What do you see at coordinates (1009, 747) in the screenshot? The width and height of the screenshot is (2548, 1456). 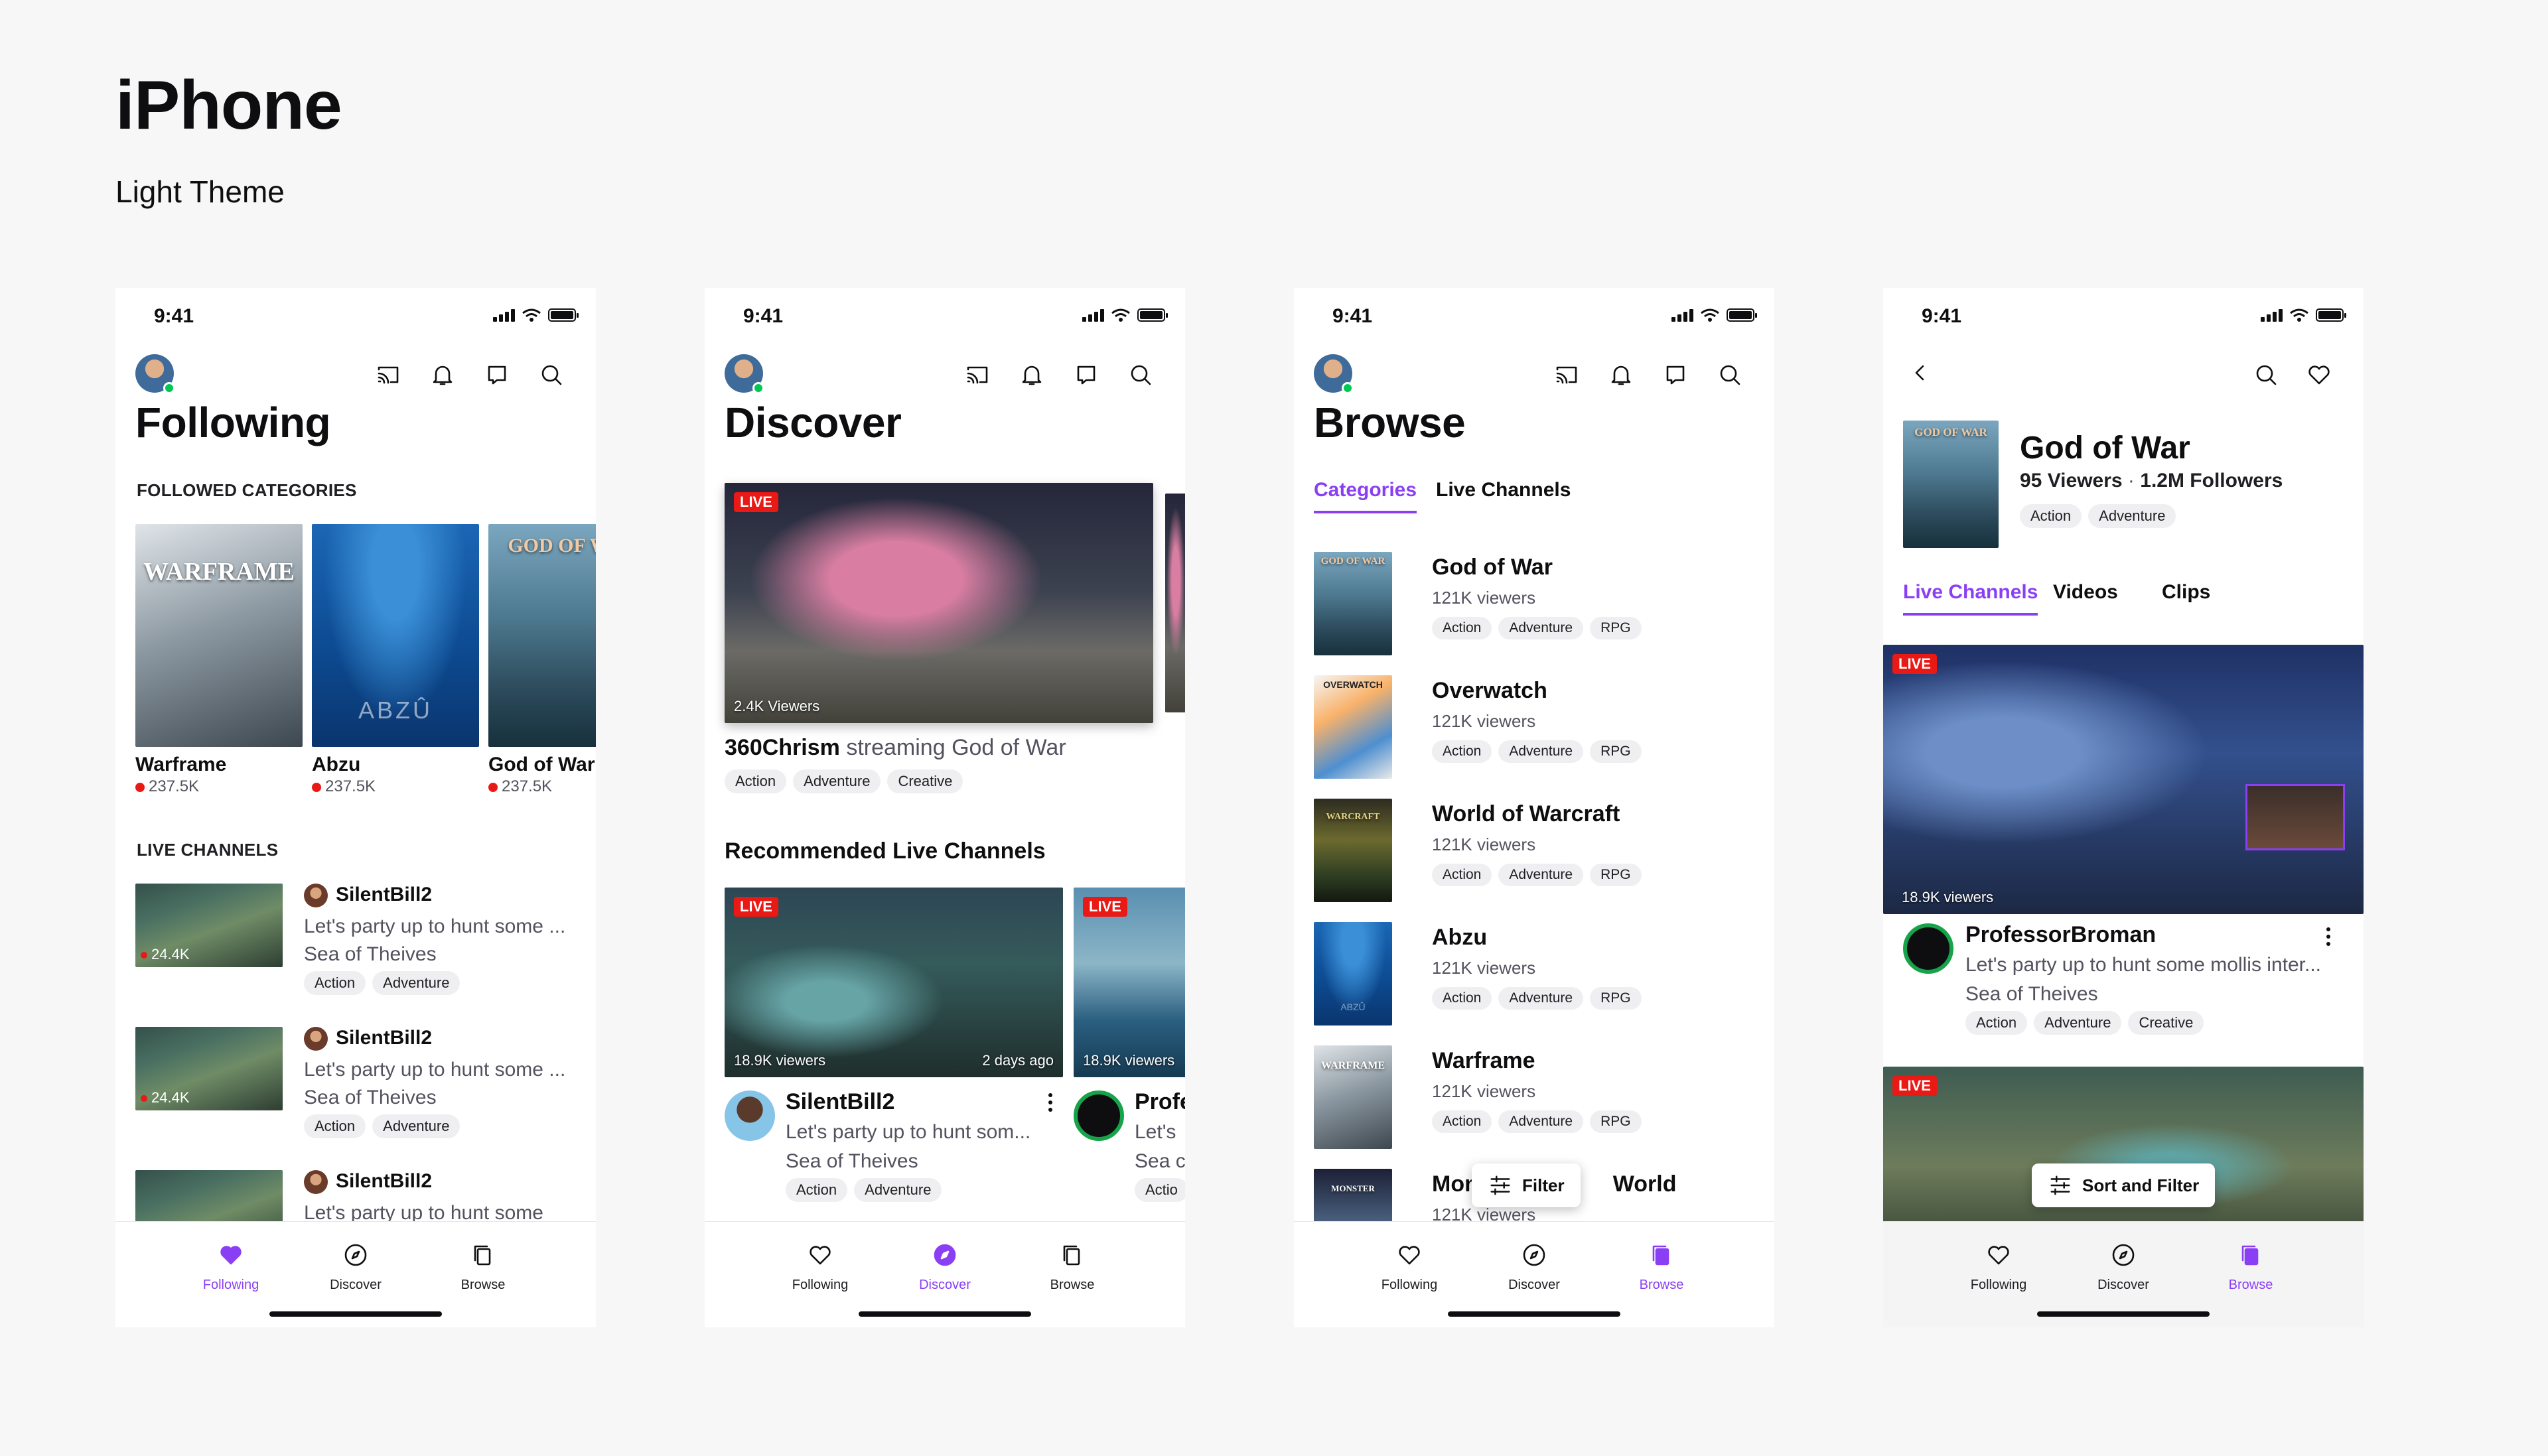 I see `game-link: God of War` at bounding box center [1009, 747].